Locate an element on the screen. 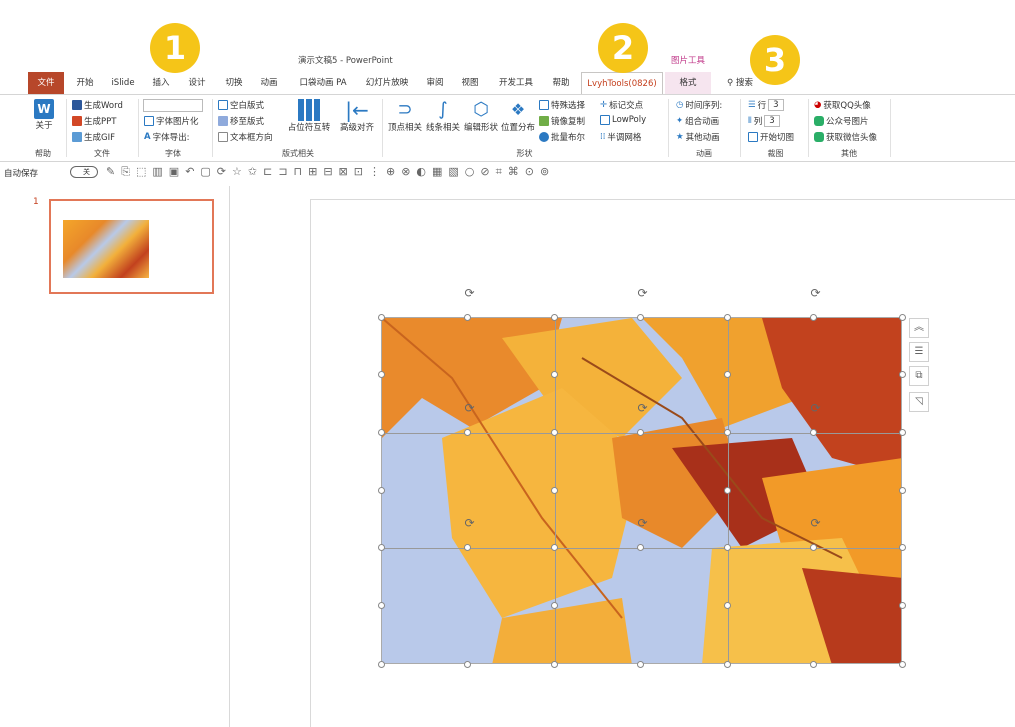 The image size is (1015, 727). halftone-grid-button: ⁞⁞ 半调网格 is located at coordinates (620, 137).